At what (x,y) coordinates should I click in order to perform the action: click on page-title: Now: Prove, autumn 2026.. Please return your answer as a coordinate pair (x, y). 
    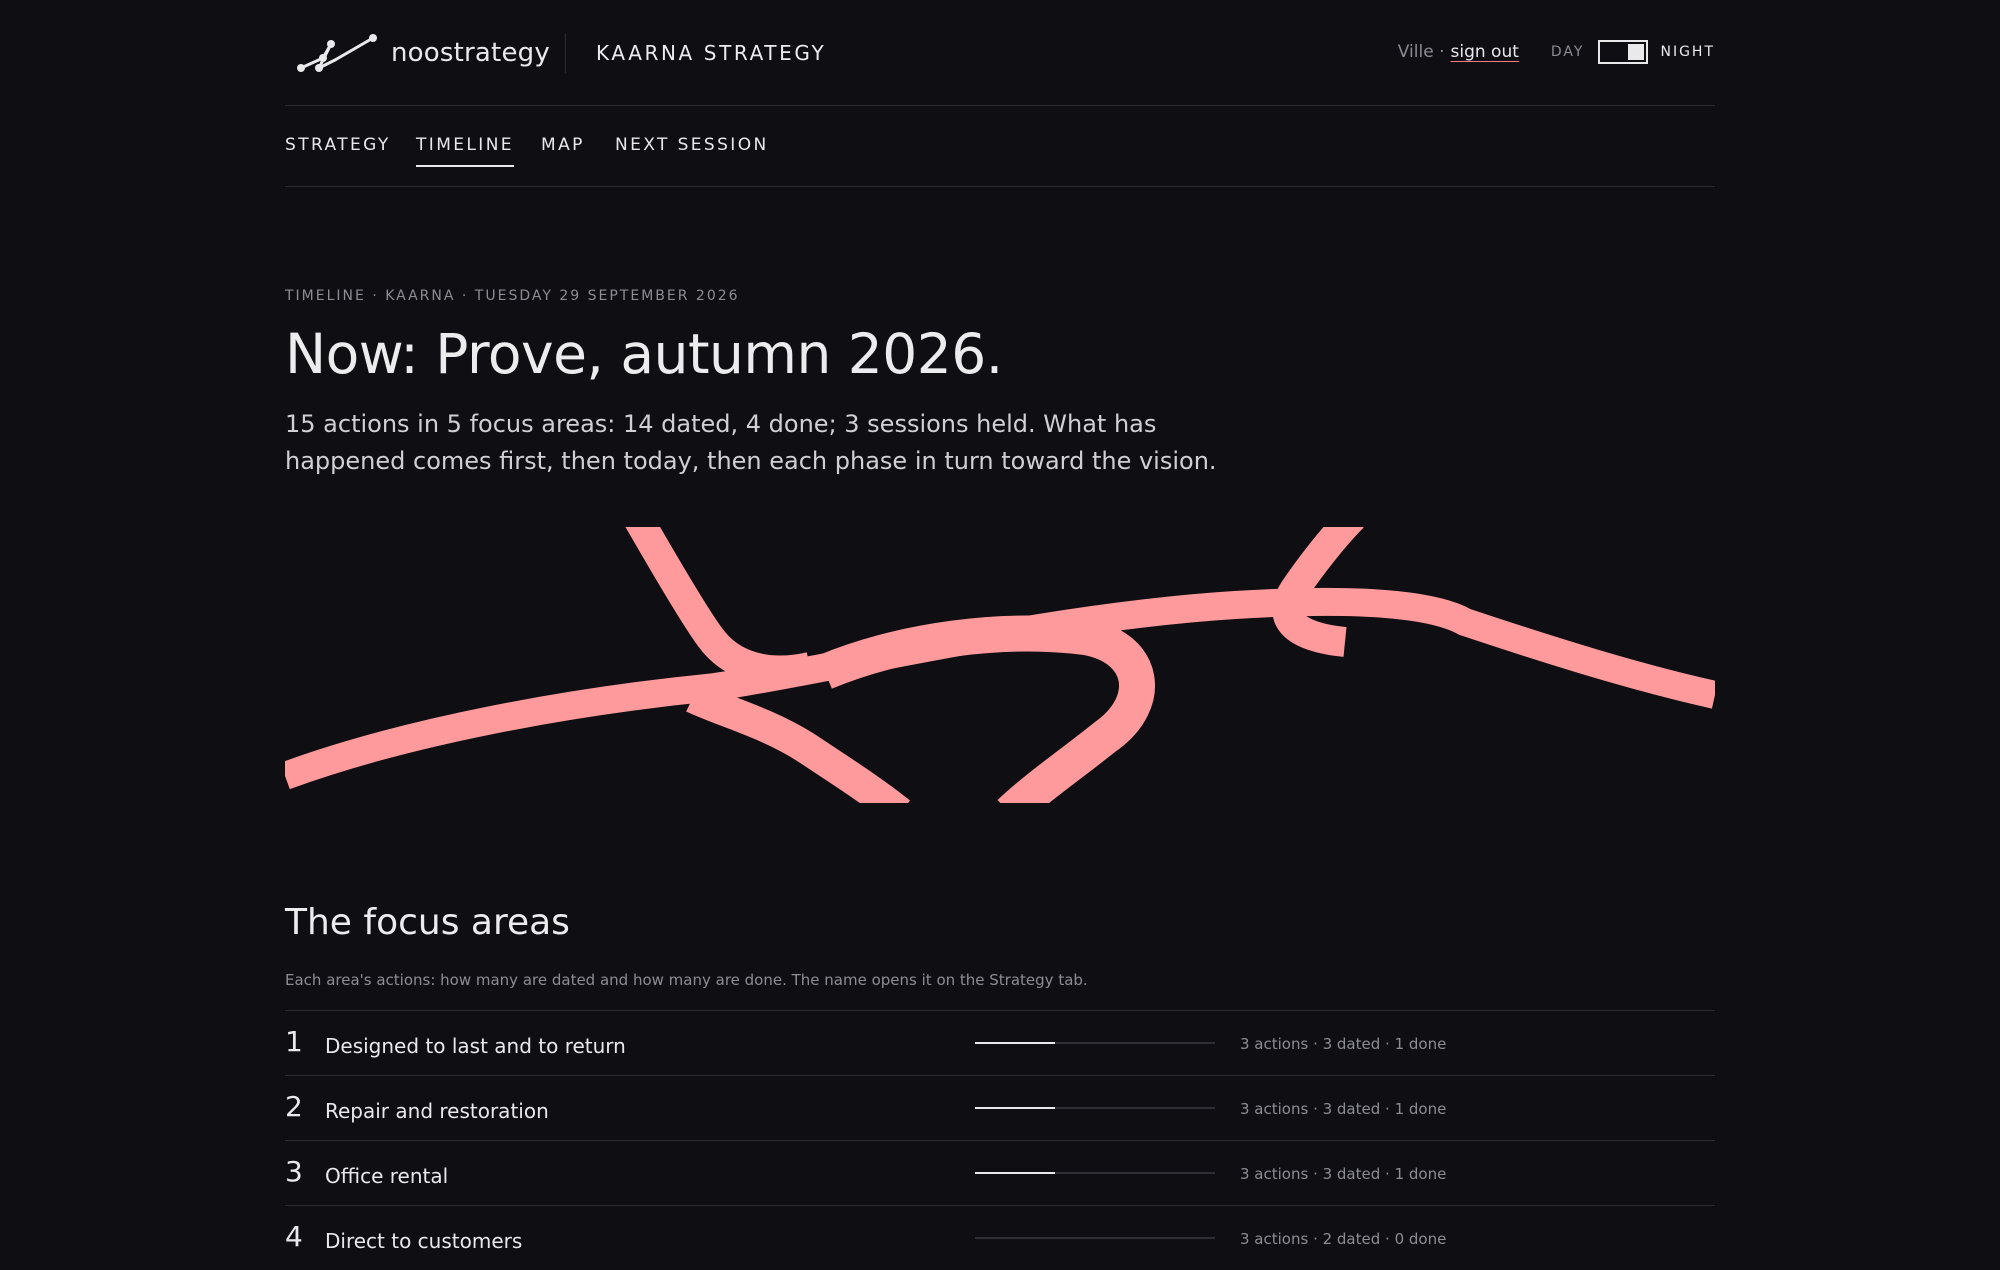
    Looking at the image, I should click on (644, 354).